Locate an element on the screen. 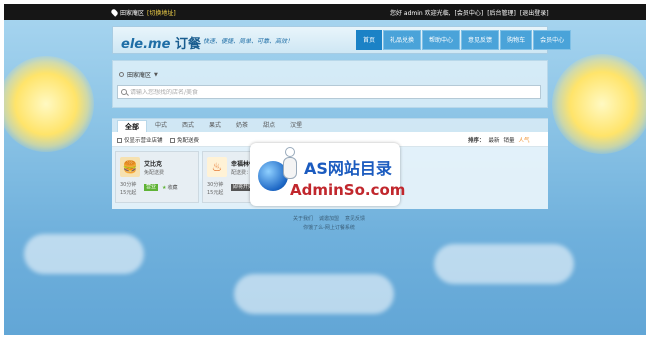  tab-dessert: 甜点 is located at coordinates (269, 126).